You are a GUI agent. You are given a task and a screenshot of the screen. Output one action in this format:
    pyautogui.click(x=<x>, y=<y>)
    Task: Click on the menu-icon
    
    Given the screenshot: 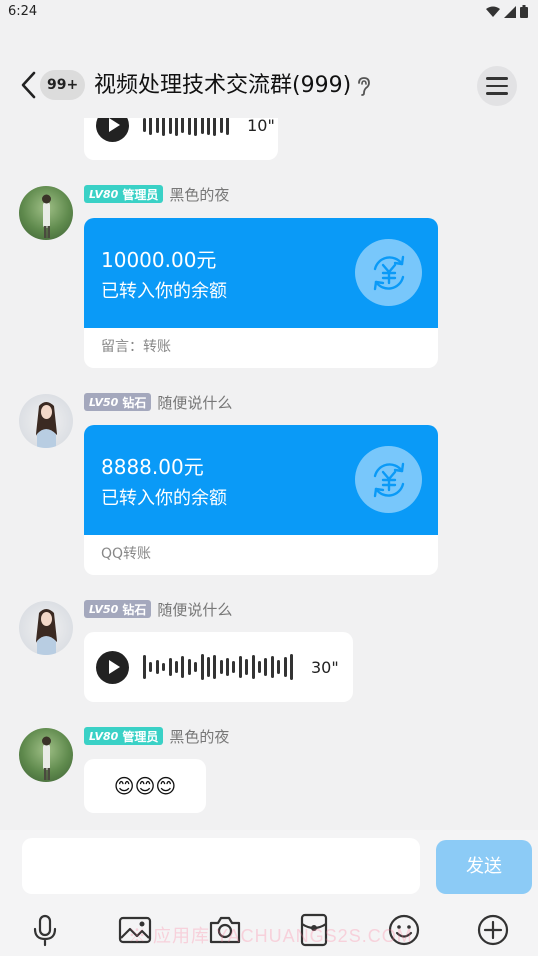 What is the action you would take?
    pyautogui.click(x=497, y=86)
    